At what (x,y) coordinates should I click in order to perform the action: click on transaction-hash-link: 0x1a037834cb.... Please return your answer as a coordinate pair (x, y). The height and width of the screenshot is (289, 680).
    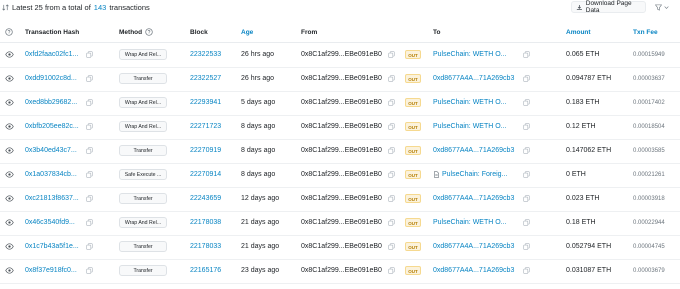
    Looking at the image, I should click on (51, 174).